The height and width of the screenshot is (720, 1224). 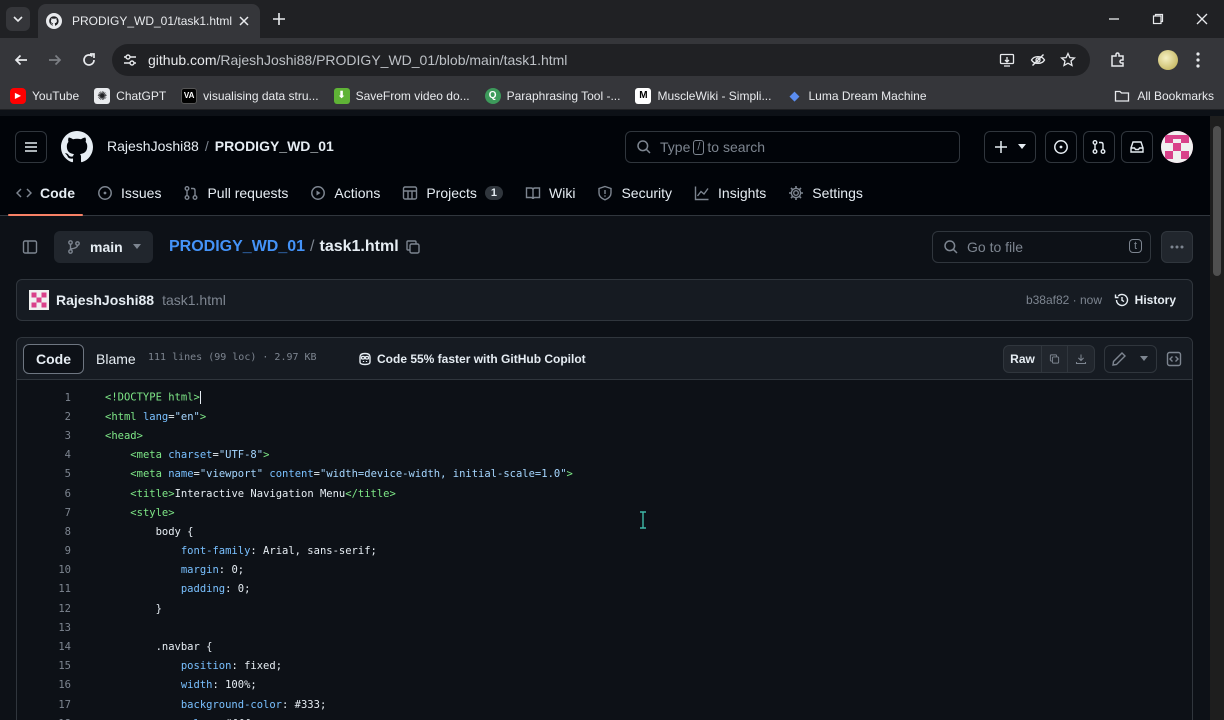 I want to click on tab-pull-requests: Pull requests, so click(x=235, y=193).